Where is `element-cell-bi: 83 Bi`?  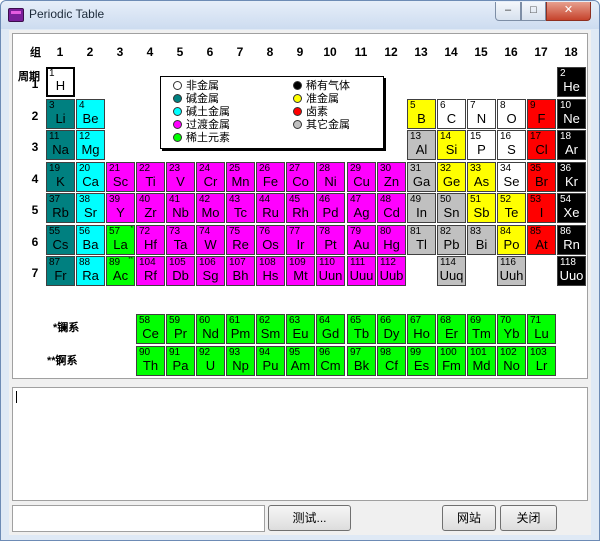
element-cell-bi: 83 Bi is located at coordinates (481, 240).